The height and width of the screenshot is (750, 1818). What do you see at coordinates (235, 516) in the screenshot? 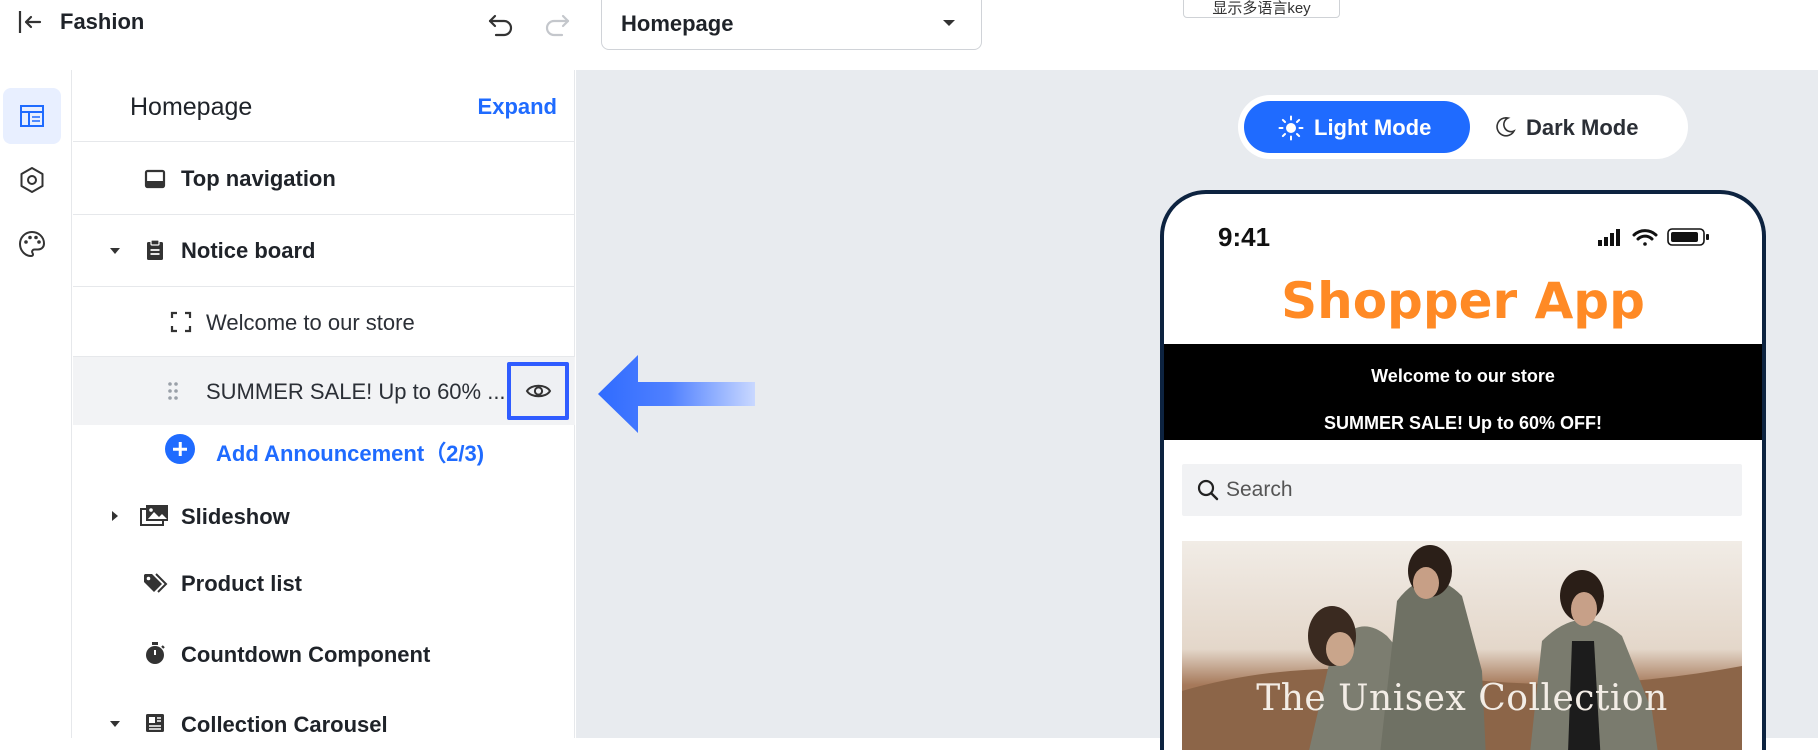
I see `tree-item-label: Slideshow` at bounding box center [235, 516].